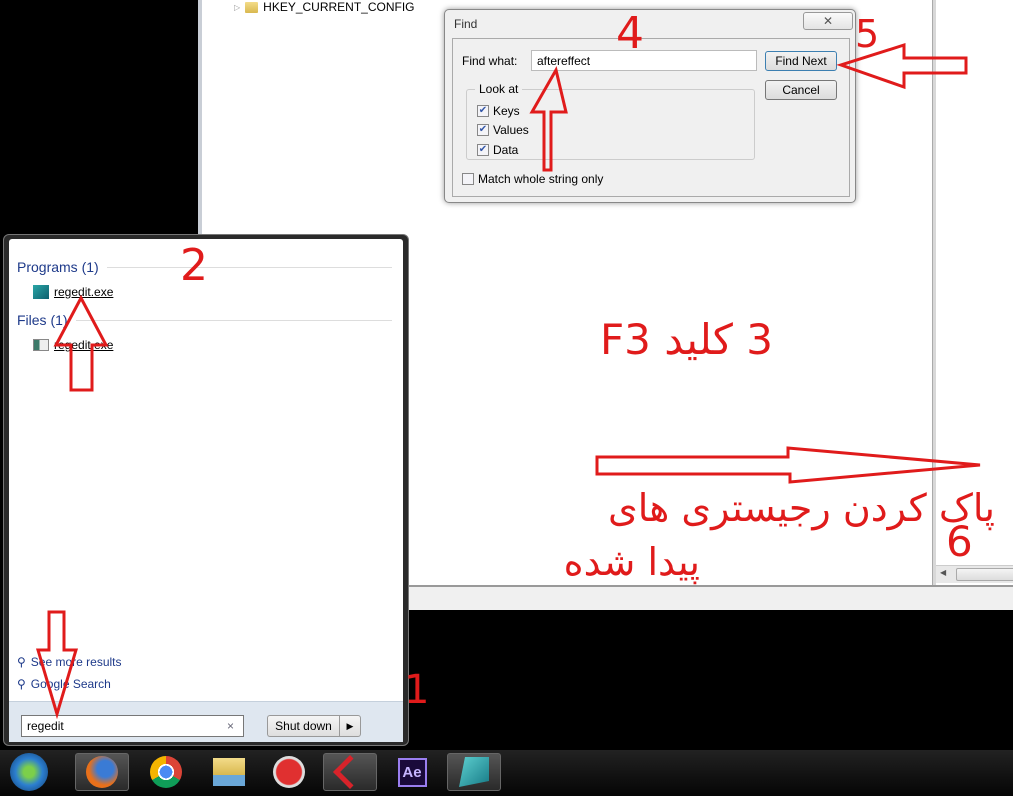 This screenshot has height=796, width=1013. Describe the element at coordinates (417, 690) in the screenshot. I see `step-1-label: 1` at that location.